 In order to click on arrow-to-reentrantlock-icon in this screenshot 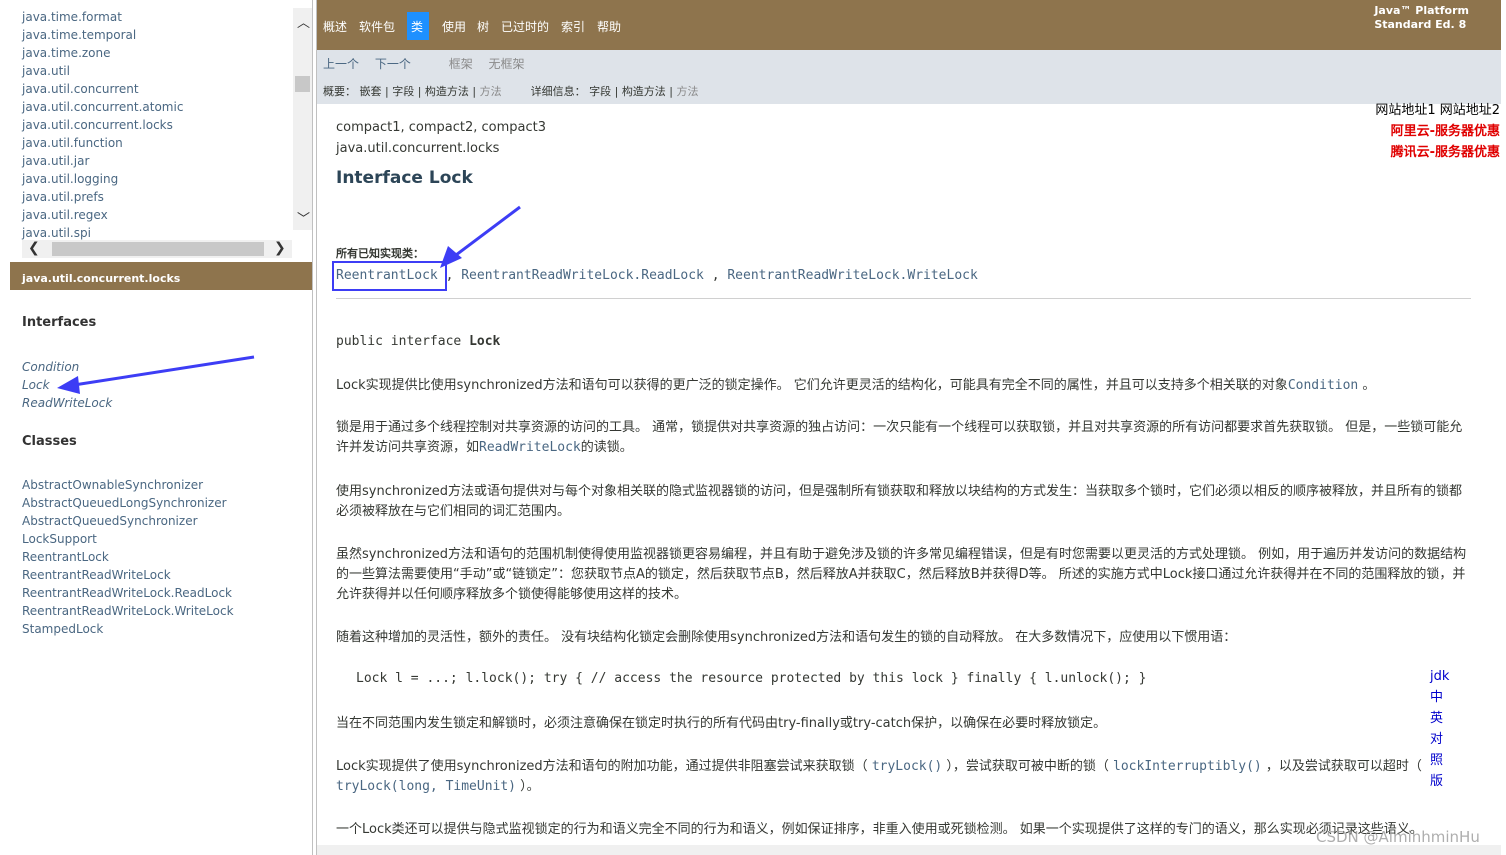, I will do `click(480, 236)`.